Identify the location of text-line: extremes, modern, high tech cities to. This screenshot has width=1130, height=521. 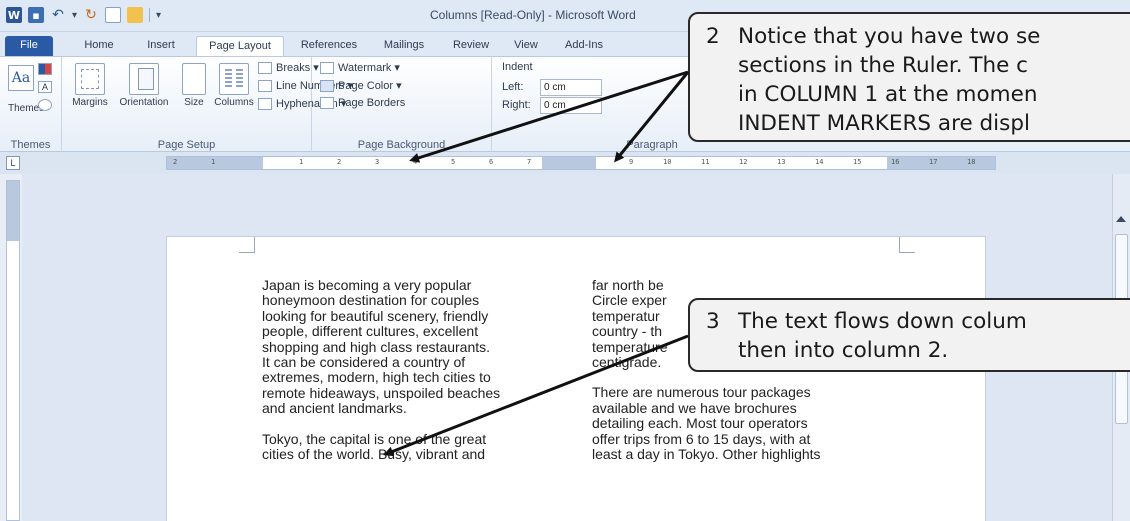
(376, 377).